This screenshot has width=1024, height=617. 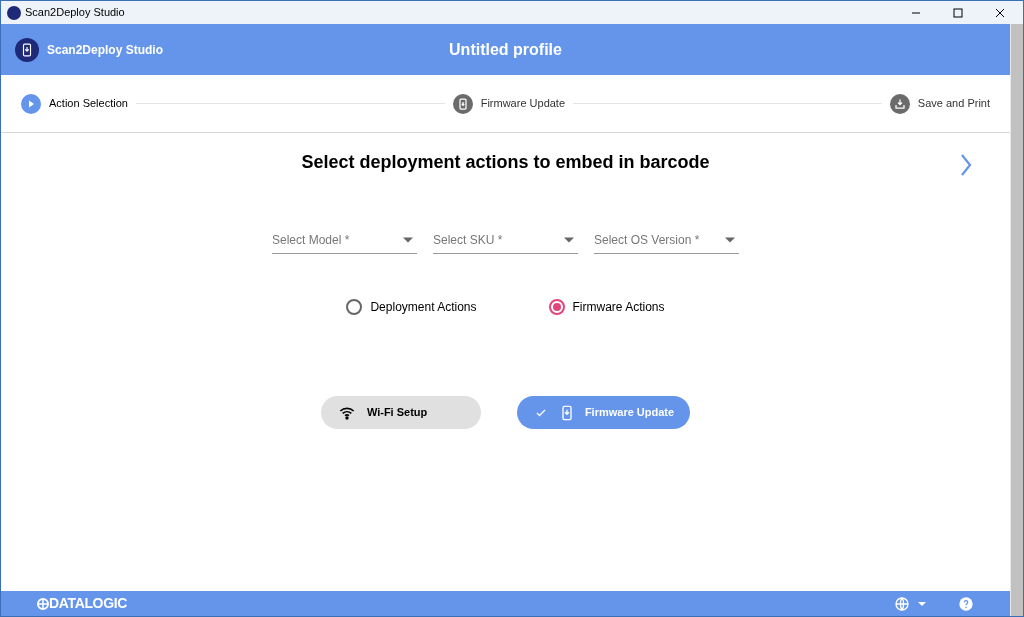 I want to click on phone-icon, so click(x=27, y=49).